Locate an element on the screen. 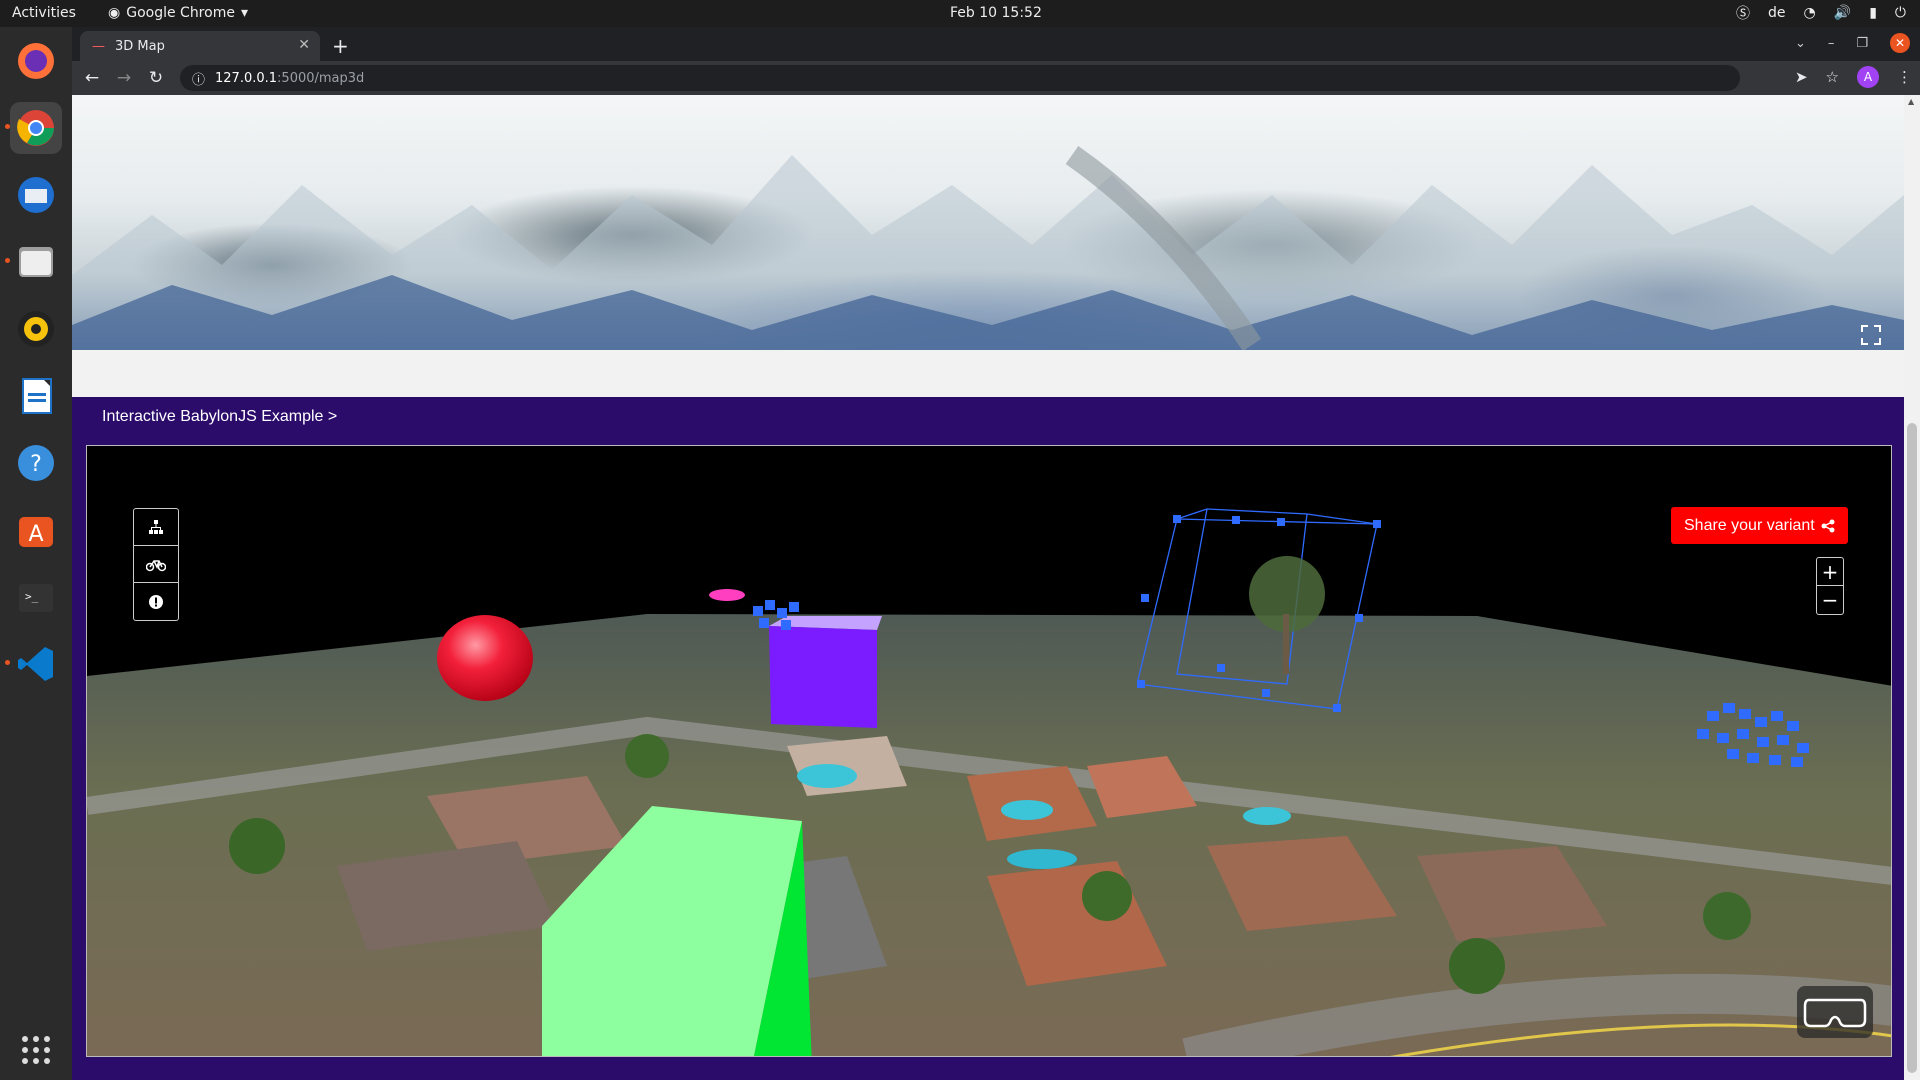 The width and height of the screenshot is (1920, 1080). software-center-icon: A is located at coordinates (36, 530).